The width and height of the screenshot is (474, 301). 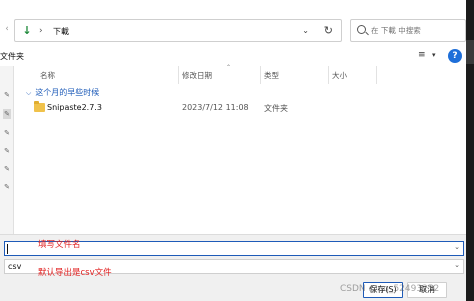 I want to click on annotation-filename: 填写文件名, so click(x=59, y=245).